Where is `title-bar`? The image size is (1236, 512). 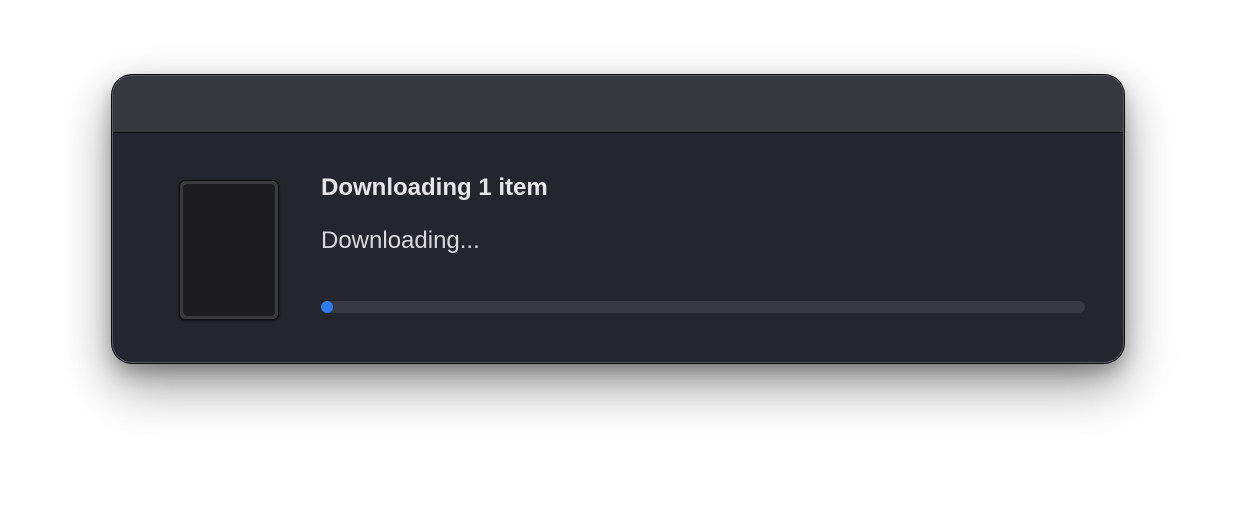 title-bar is located at coordinates (618, 104).